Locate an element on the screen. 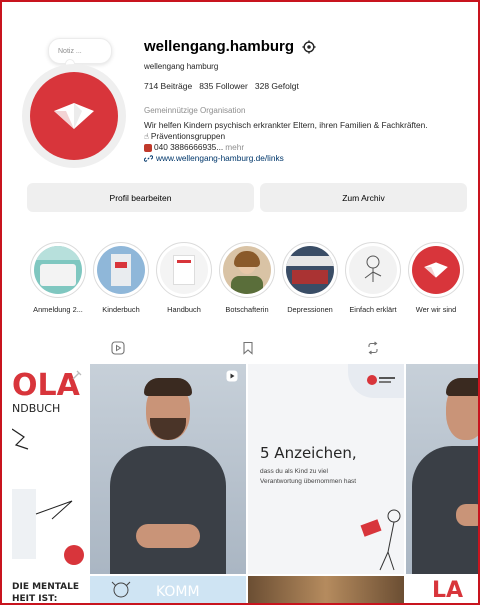 The image size is (480, 605). post-tile: OLA NDBUCH is located at coordinates (49, 469).